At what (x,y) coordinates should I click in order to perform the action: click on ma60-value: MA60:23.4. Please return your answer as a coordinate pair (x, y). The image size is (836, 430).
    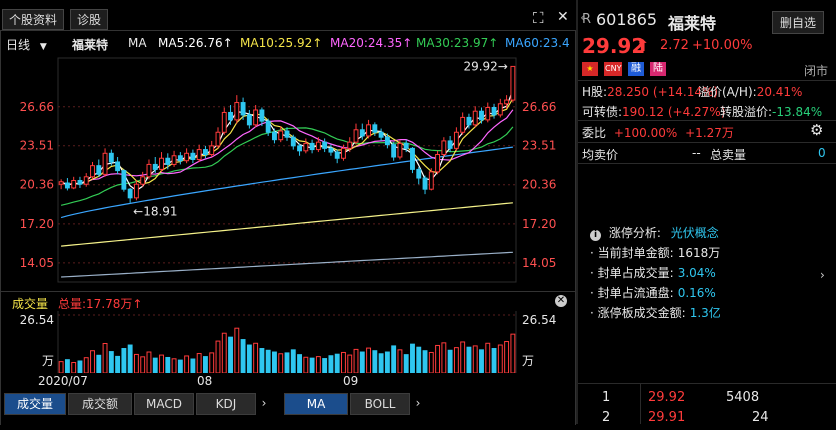
    Looking at the image, I should click on (537, 43).